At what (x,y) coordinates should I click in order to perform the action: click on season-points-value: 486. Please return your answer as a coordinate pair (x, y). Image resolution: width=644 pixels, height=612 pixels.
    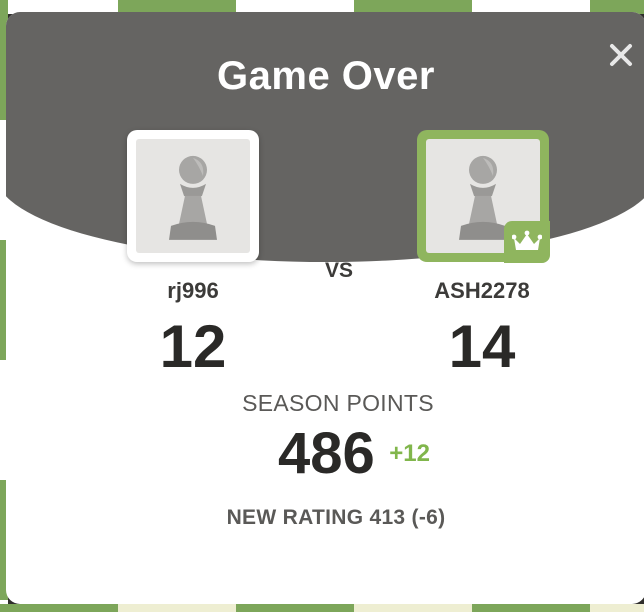
    Looking at the image, I should click on (326, 453).